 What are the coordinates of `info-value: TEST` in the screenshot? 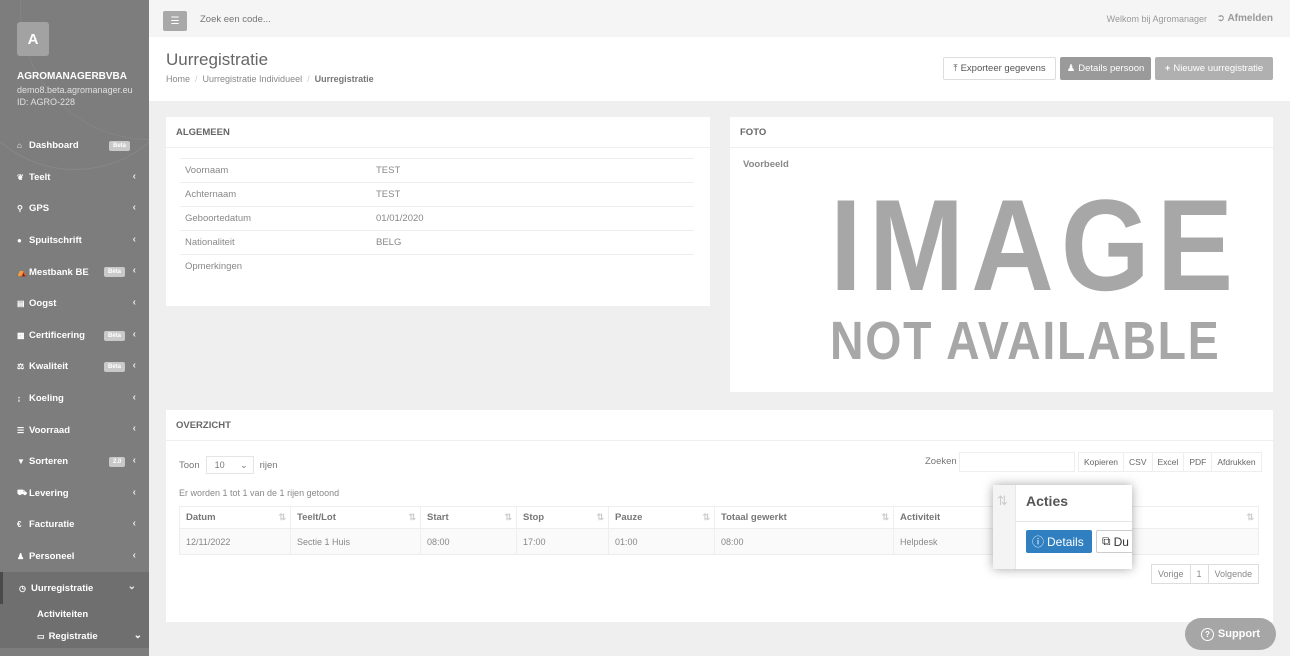 It's located at (535, 194).